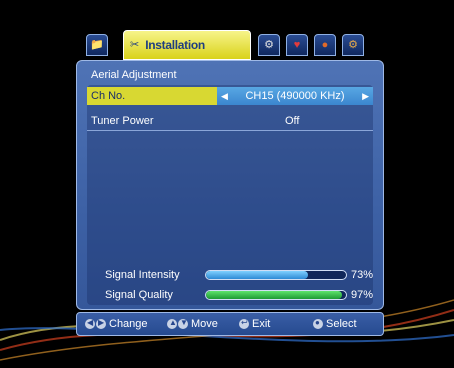 The width and height of the screenshot is (454, 368). Describe the element at coordinates (204, 324) in the screenshot. I see `help-move-label: Move` at that location.